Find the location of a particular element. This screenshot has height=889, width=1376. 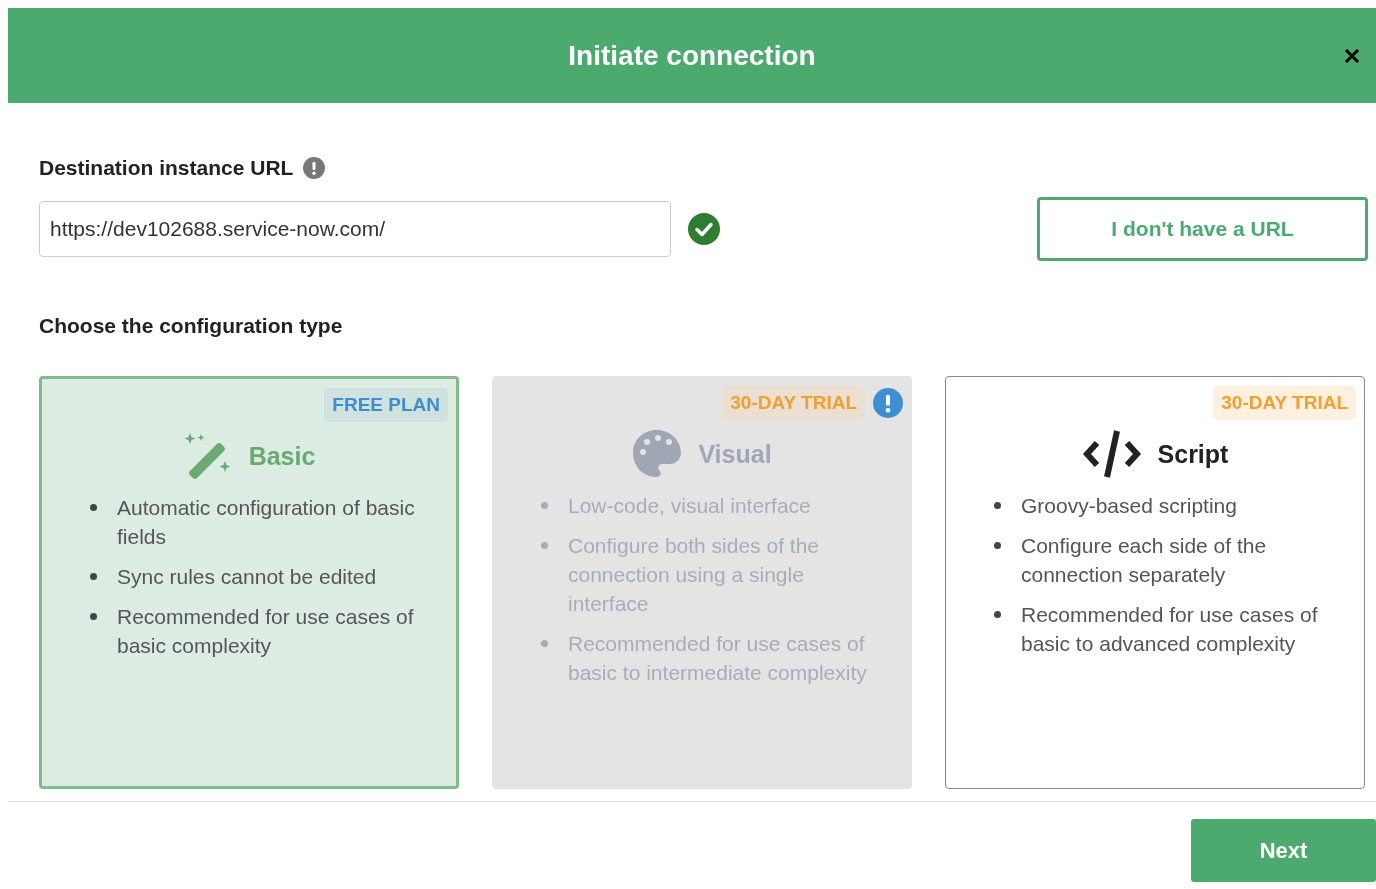

palette-icon is located at coordinates (657, 454).